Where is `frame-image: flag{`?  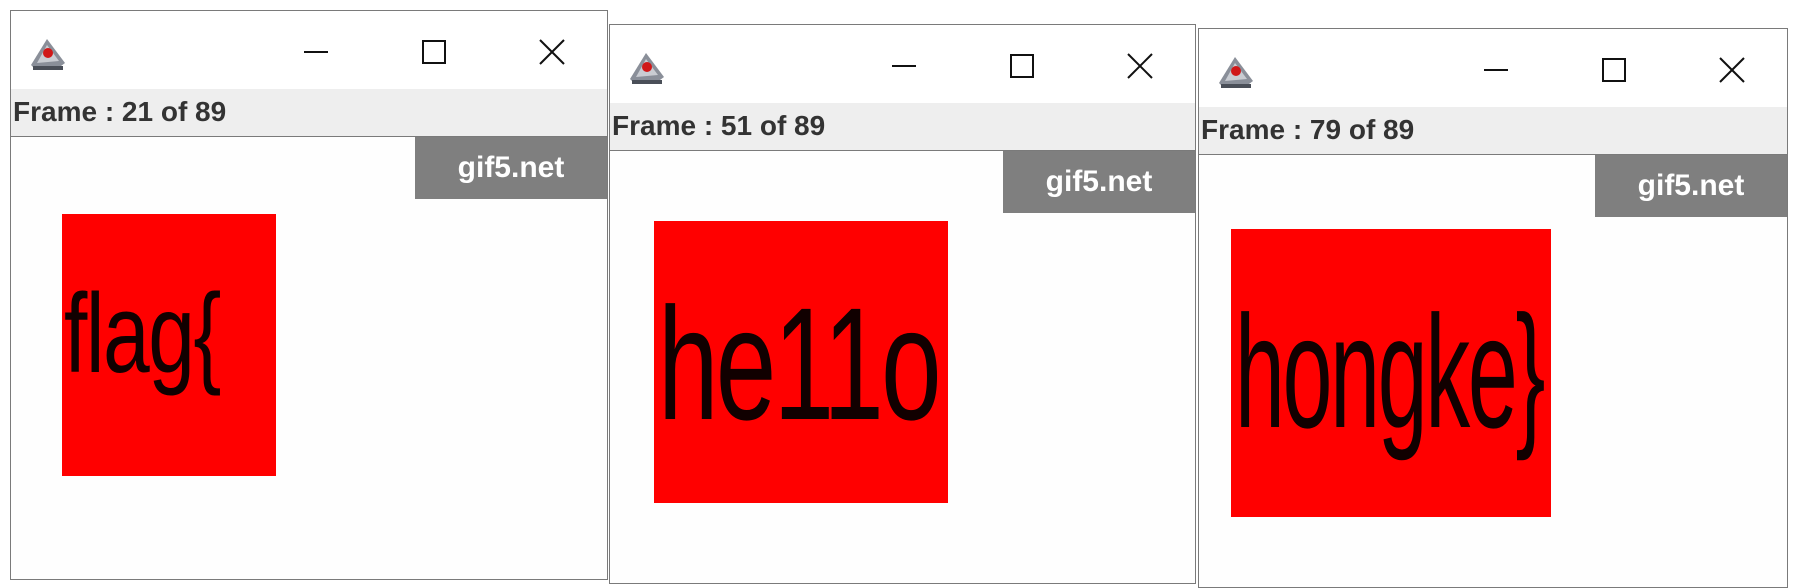 frame-image: flag{ is located at coordinates (169, 345).